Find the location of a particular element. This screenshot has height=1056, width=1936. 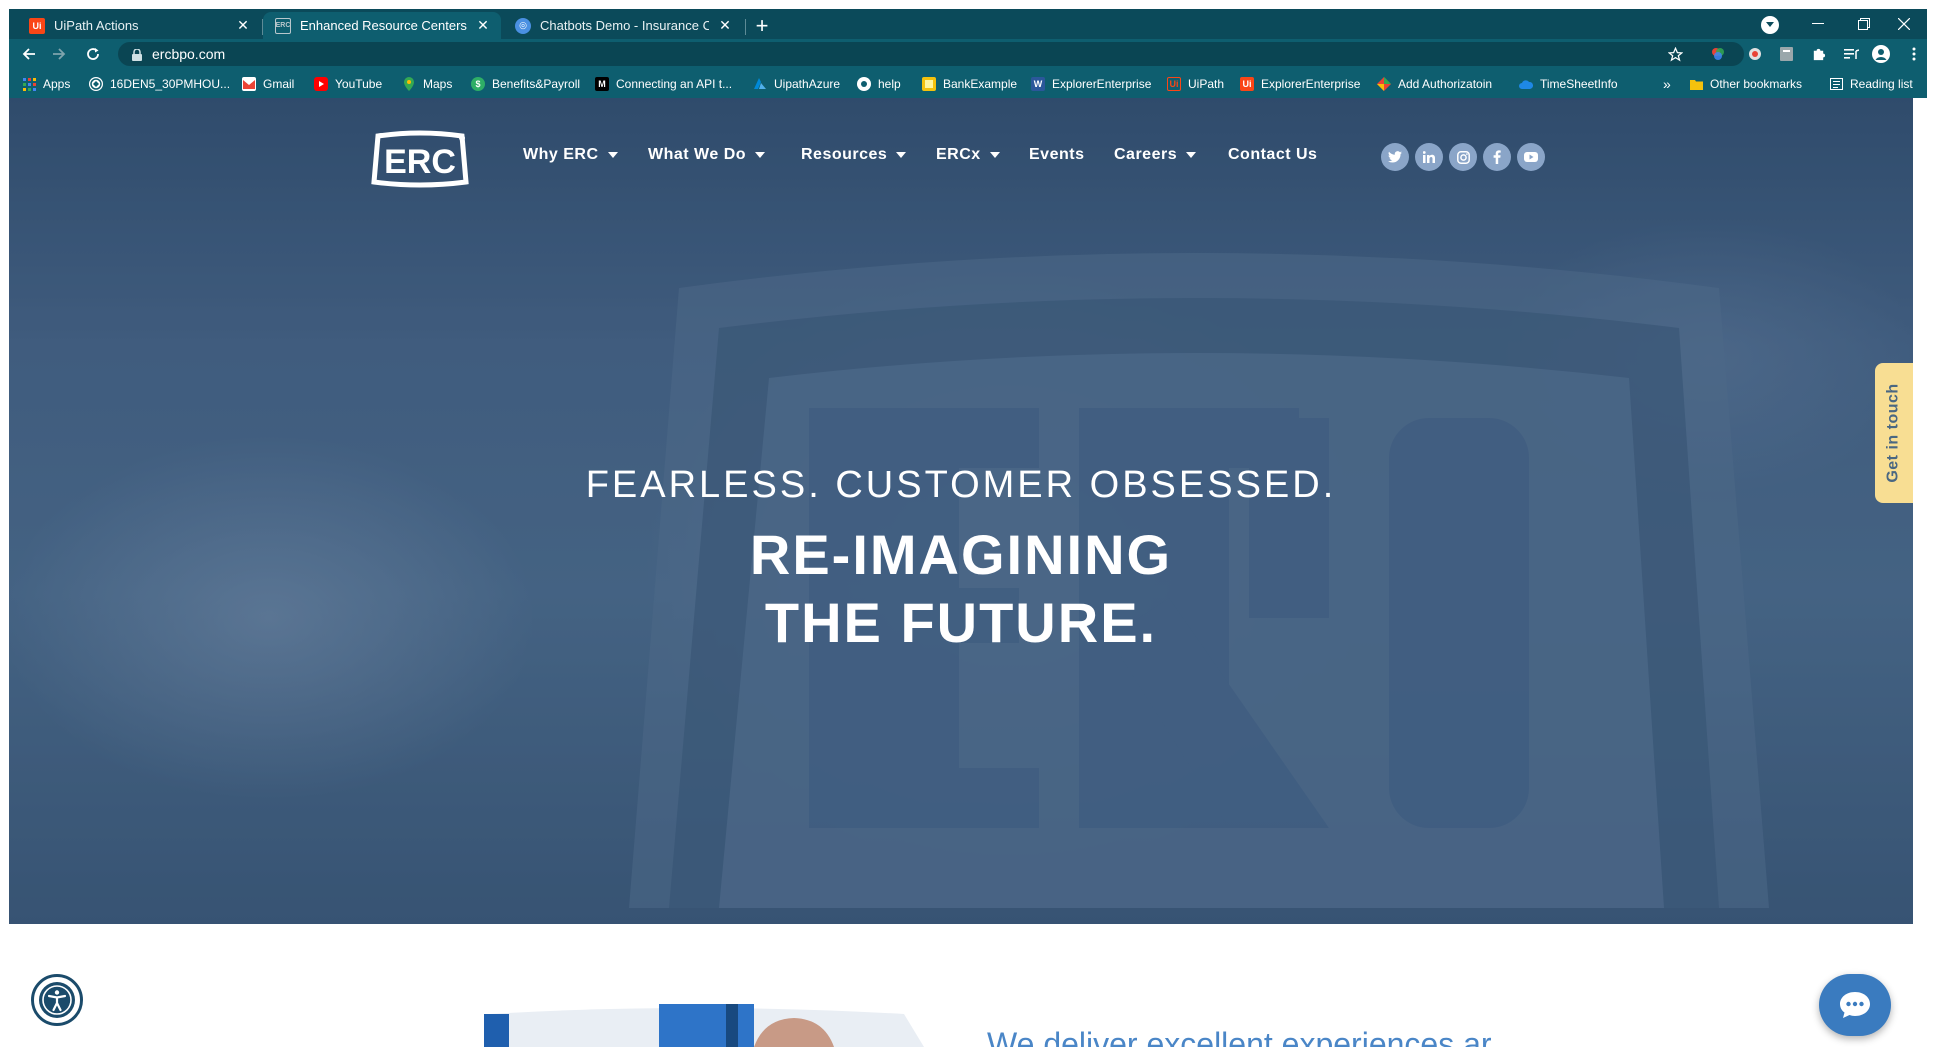

nav-why-erc: Why ERC is located at coordinates (570, 155).